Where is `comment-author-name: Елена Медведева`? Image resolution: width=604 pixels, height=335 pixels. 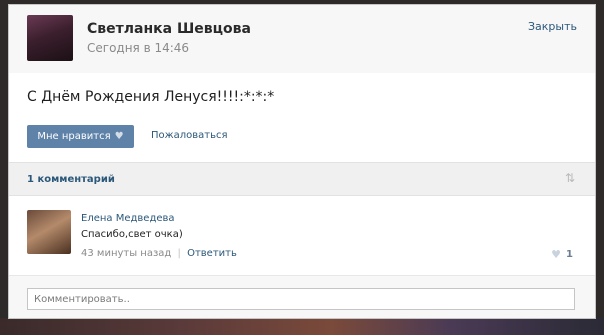
comment-author-name: Елена Медведева is located at coordinates (128, 218).